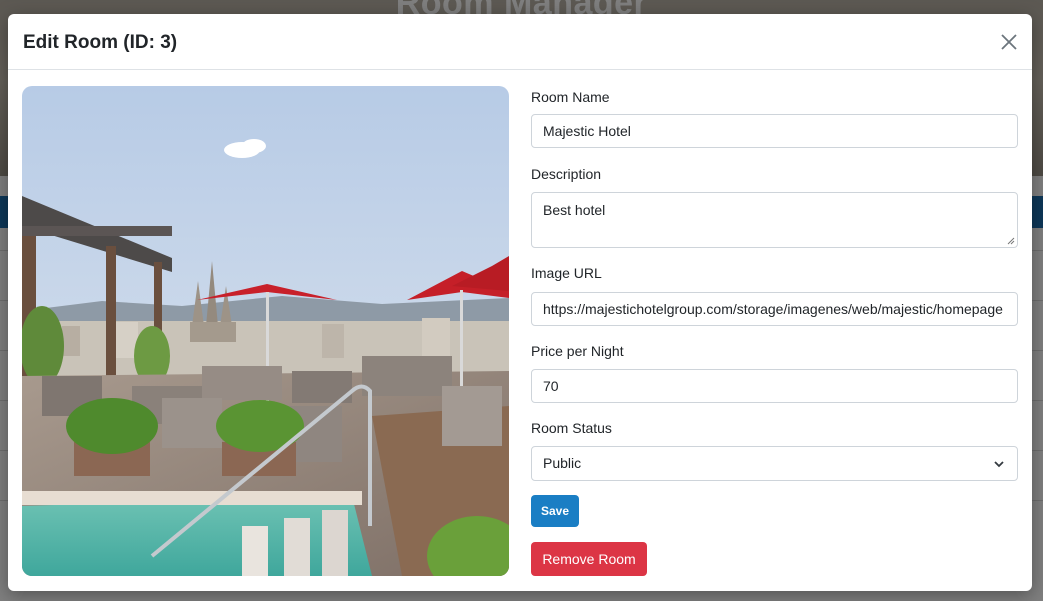 This screenshot has width=1043, height=601. Describe the element at coordinates (100, 42) in the screenshot. I see `modal-title: Edit Room (ID: 3)` at that location.